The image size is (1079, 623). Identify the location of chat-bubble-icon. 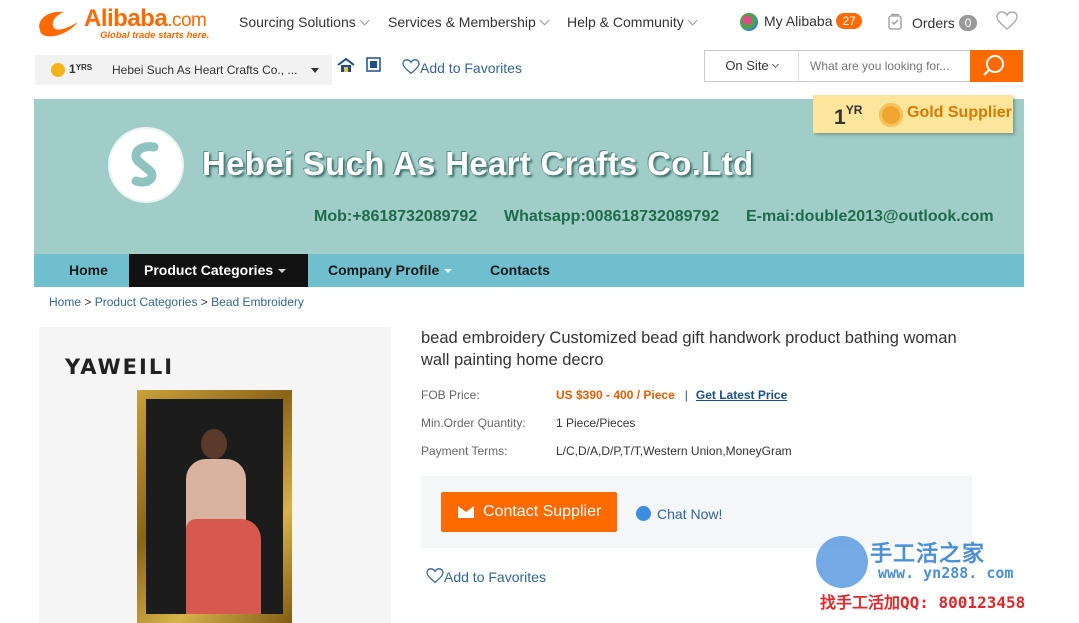
(643, 513).